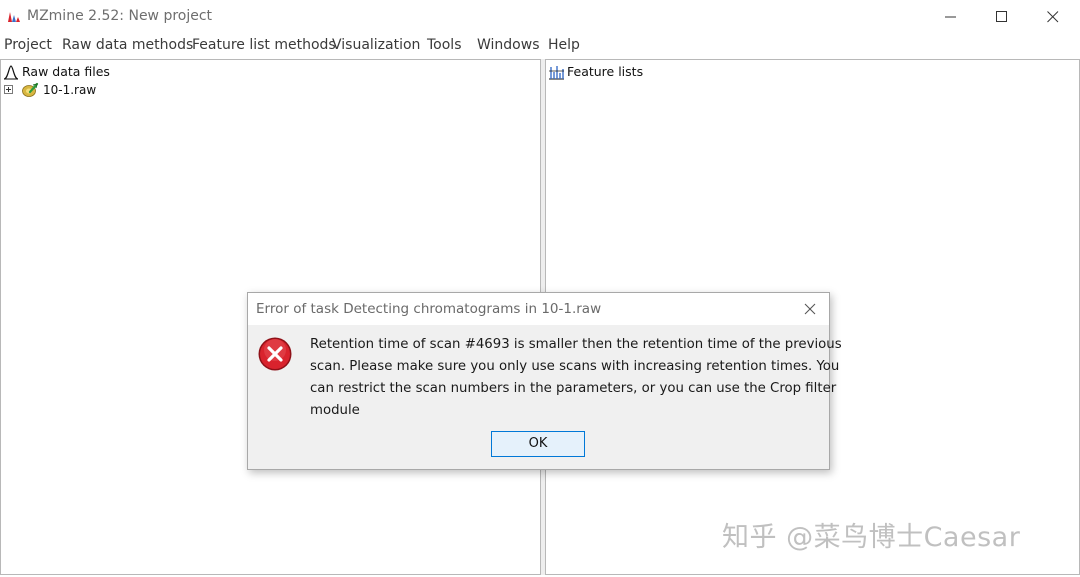 This screenshot has width=1080, height=577. I want to click on title-bar: MZmine 2.52: New project, so click(540, 16).